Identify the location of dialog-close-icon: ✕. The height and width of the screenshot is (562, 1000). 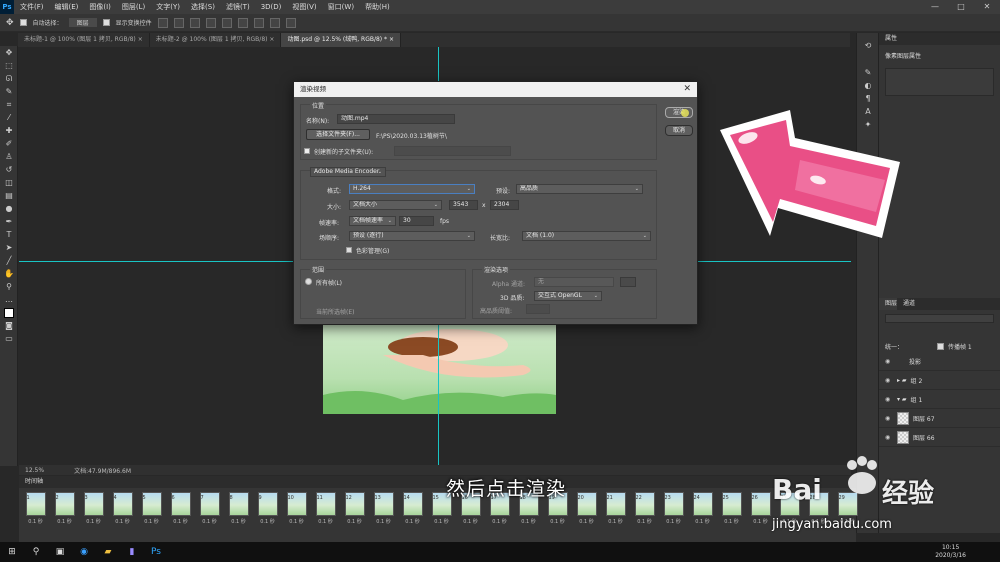
(687, 89).